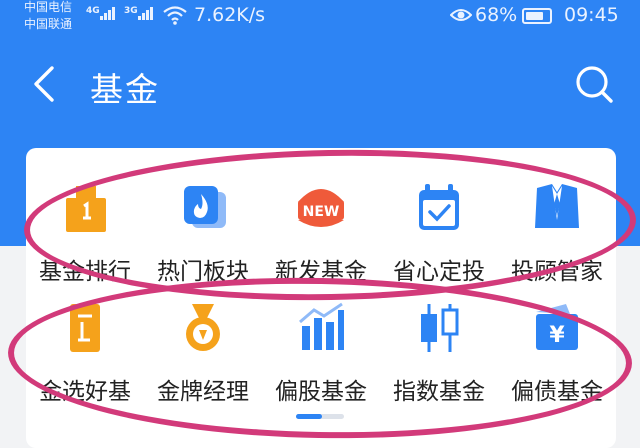  What do you see at coordinates (320, 18) in the screenshot?
I see `status-bar: 中国电信 中国联通 4G 3G 7.62K/s 68% 09:45` at bounding box center [320, 18].